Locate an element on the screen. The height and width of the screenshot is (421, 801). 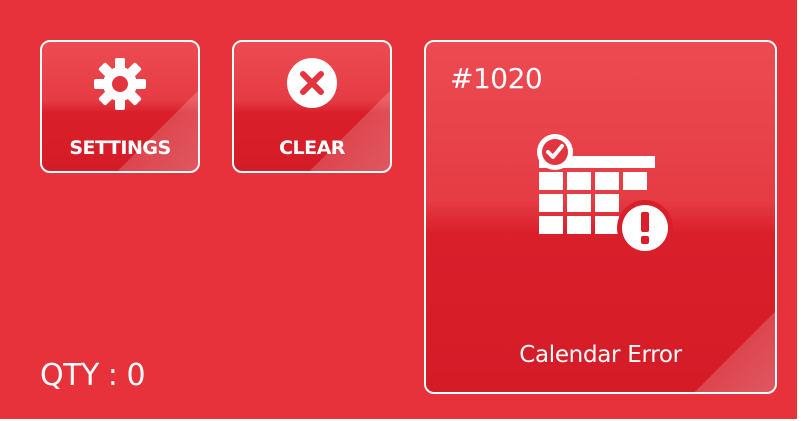
clear-label: CLEAR is located at coordinates (312, 148).